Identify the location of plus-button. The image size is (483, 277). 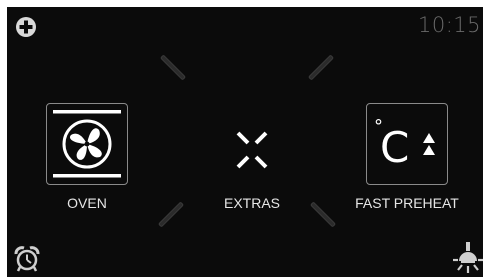
(26, 27).